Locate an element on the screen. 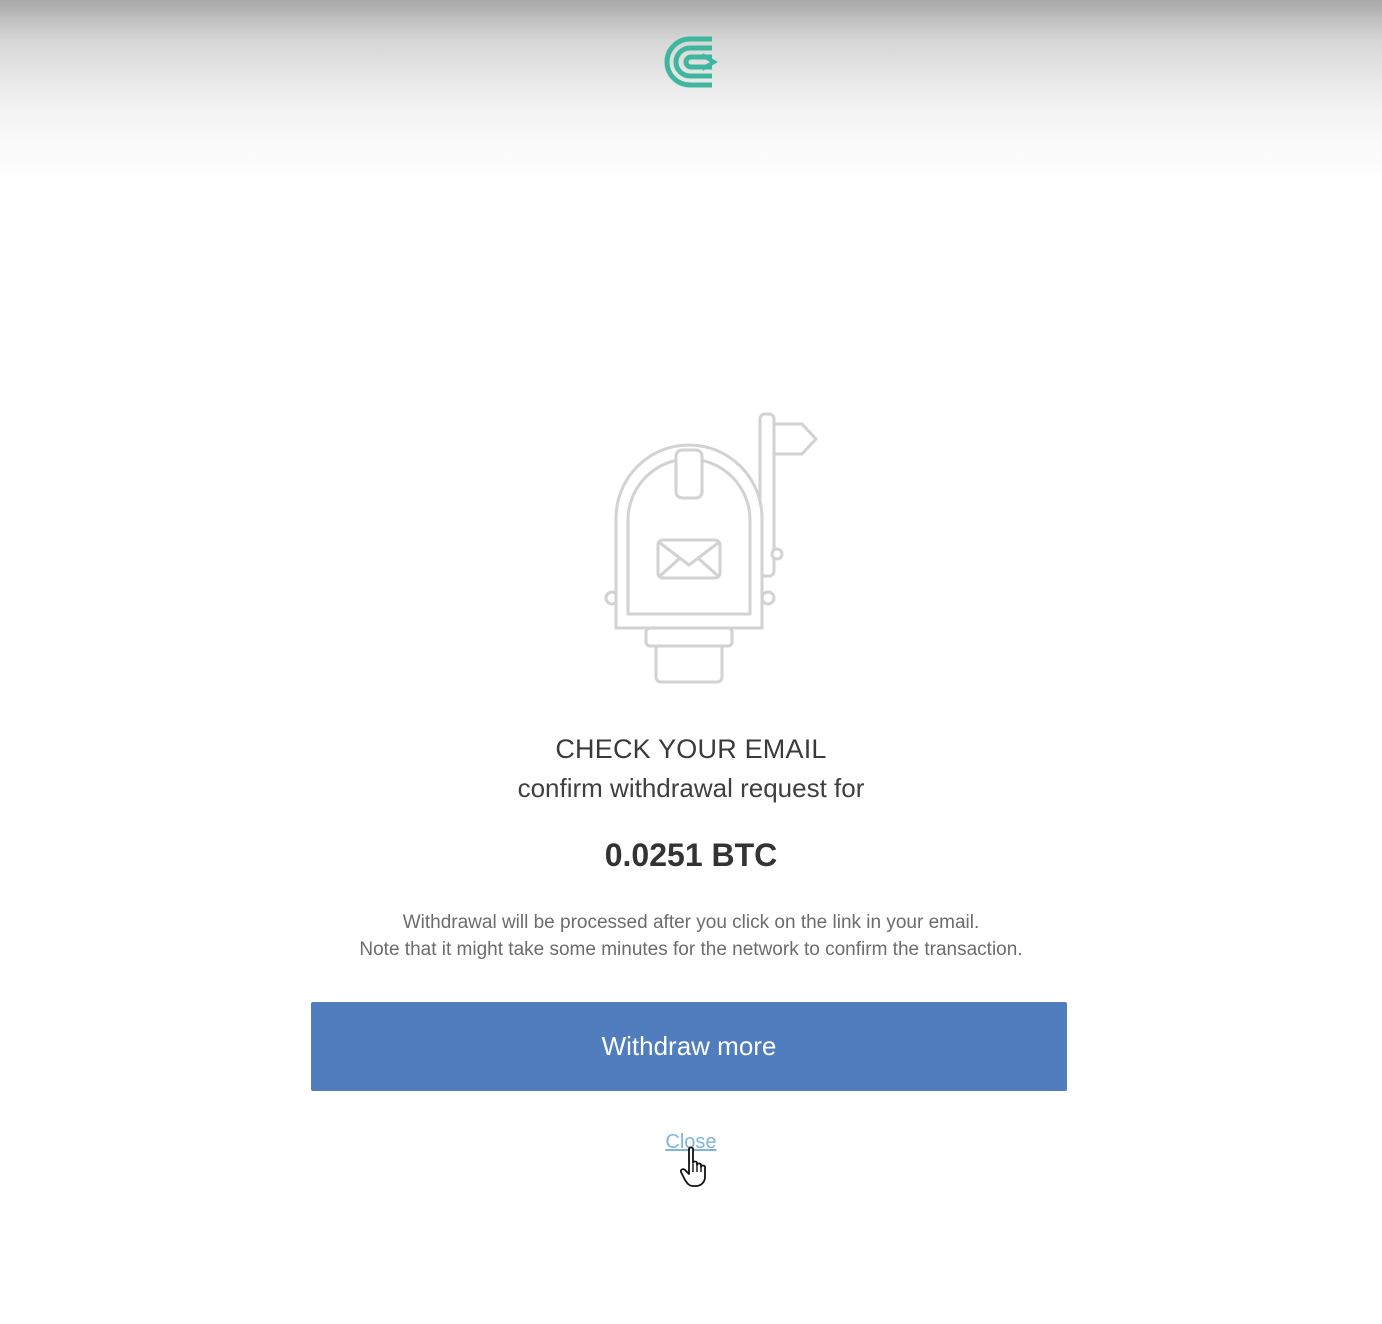  withdraw-more-button: Withdraw more is located at coordinates (689, 1046).